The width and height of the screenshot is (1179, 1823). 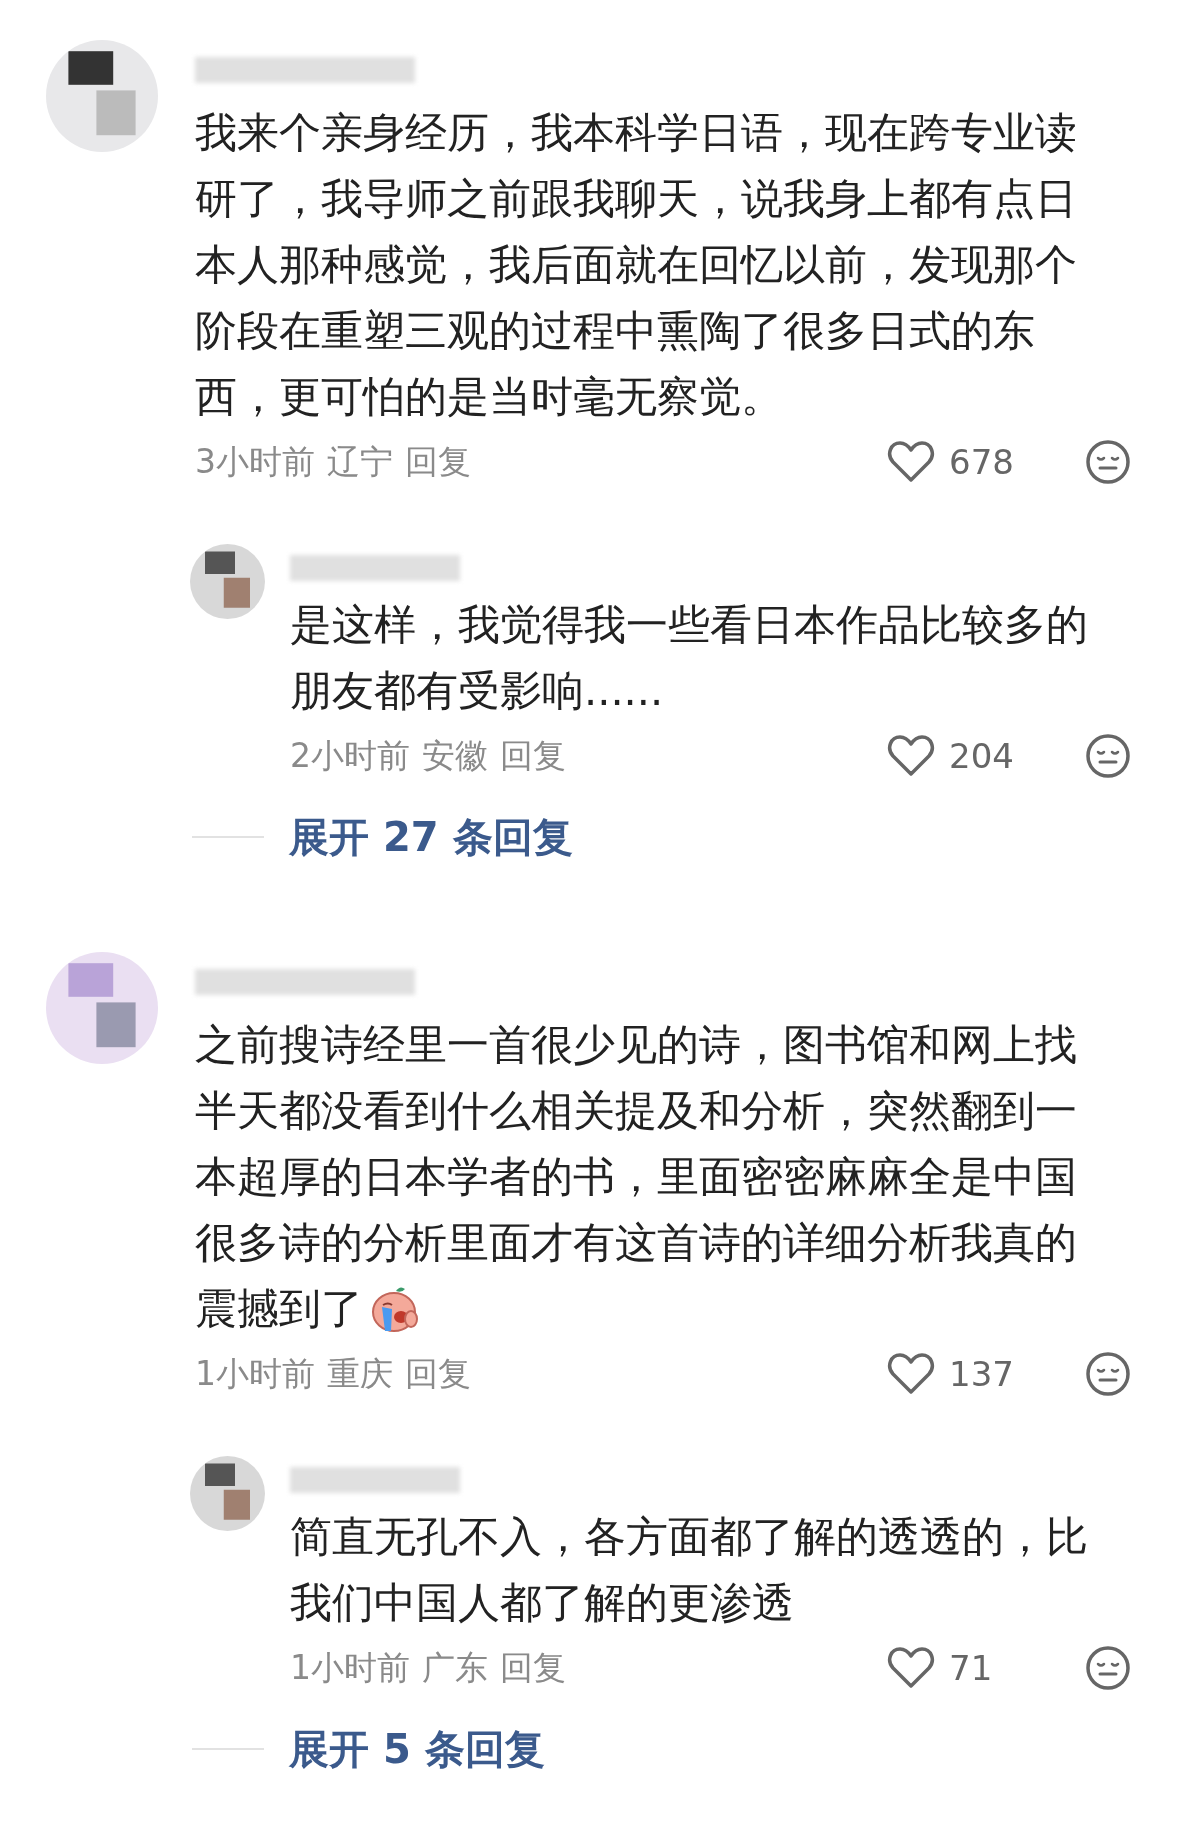 What do you see at coordinates (417, 1749) in the screenshot?
I see `expand-replies-link: 展开 5 条回复` at bounding box center [417, 1749].